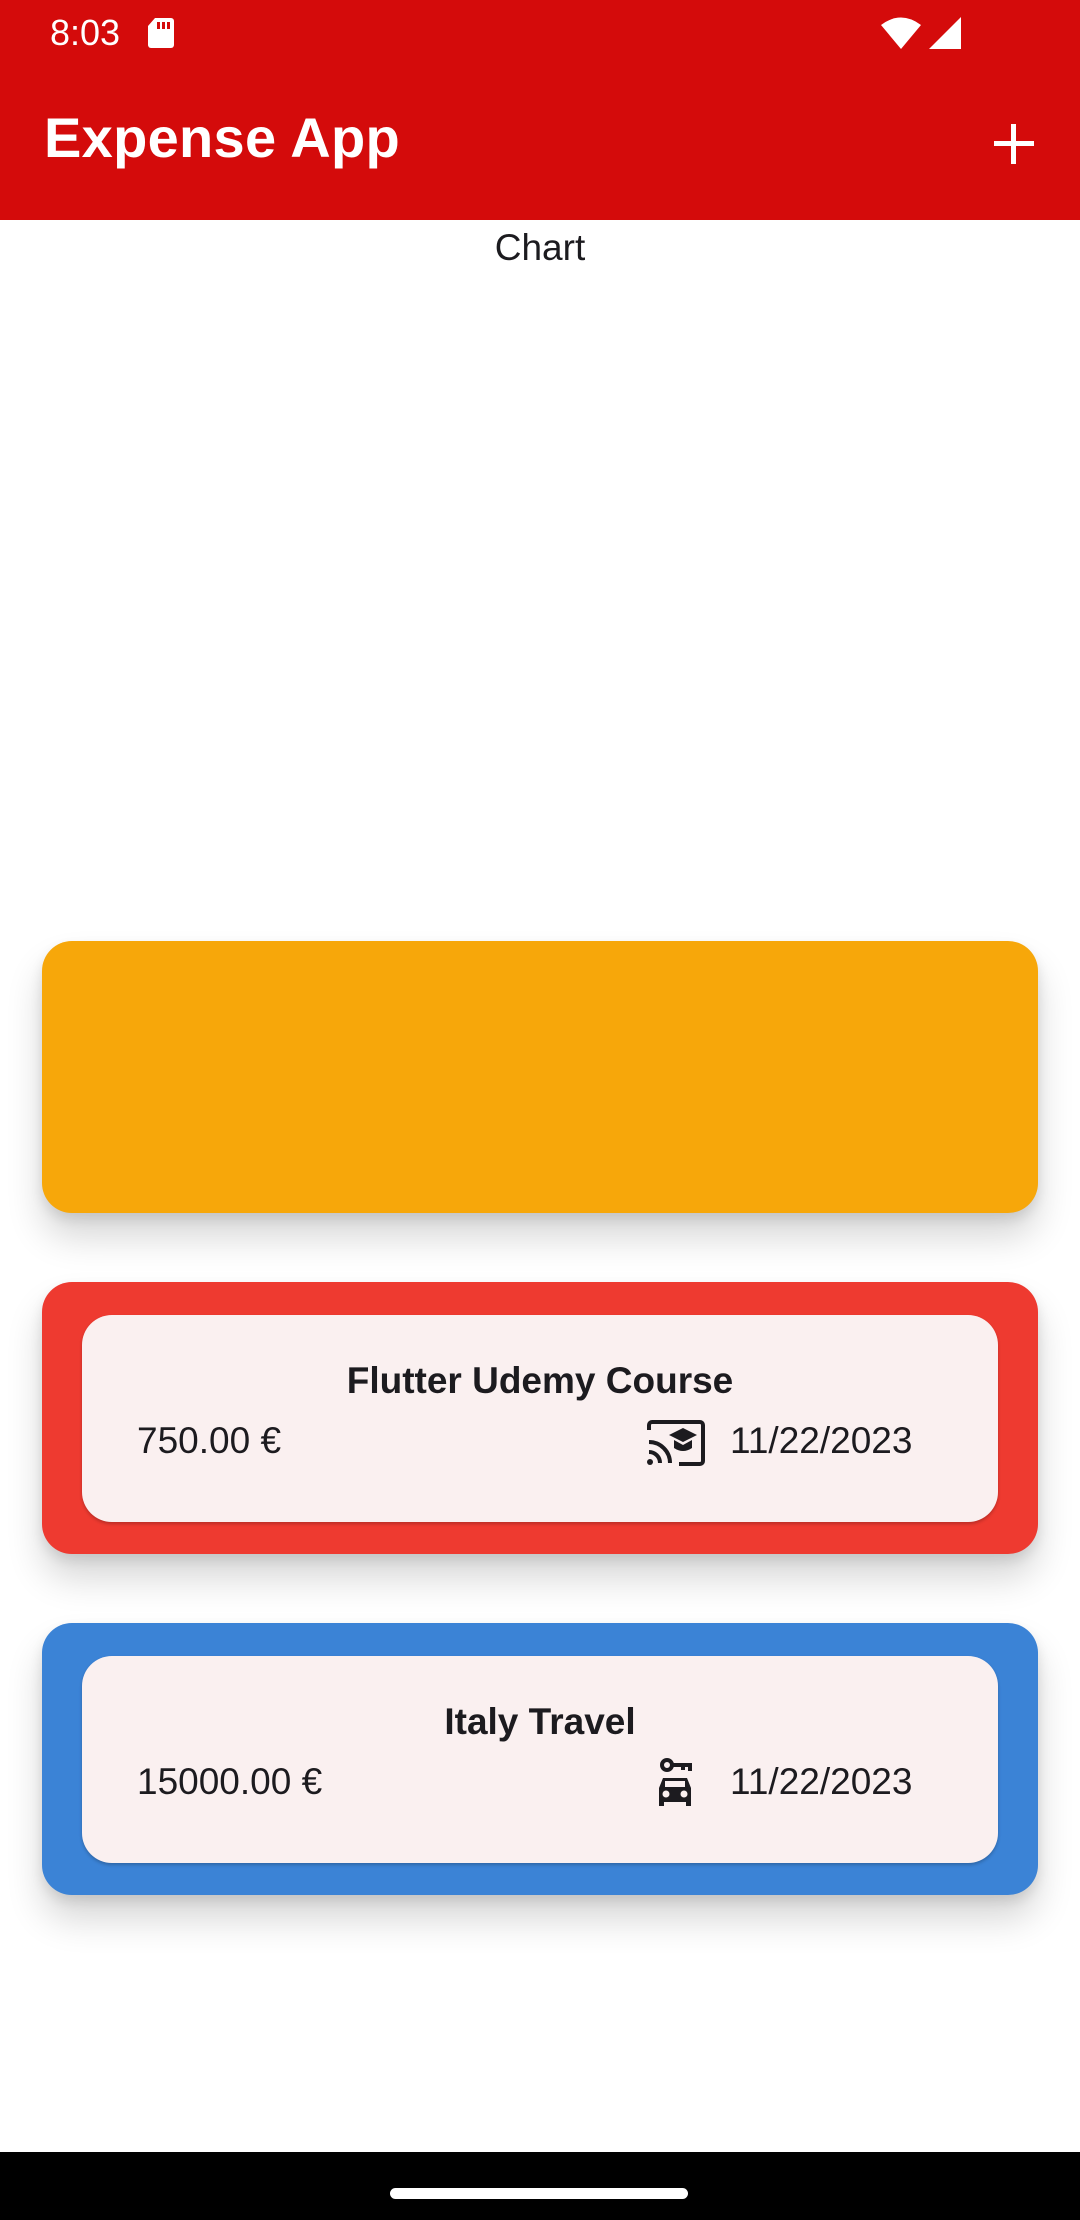  I want to click on expense-title: Flutter Udemy Course, so click(540, 1380).